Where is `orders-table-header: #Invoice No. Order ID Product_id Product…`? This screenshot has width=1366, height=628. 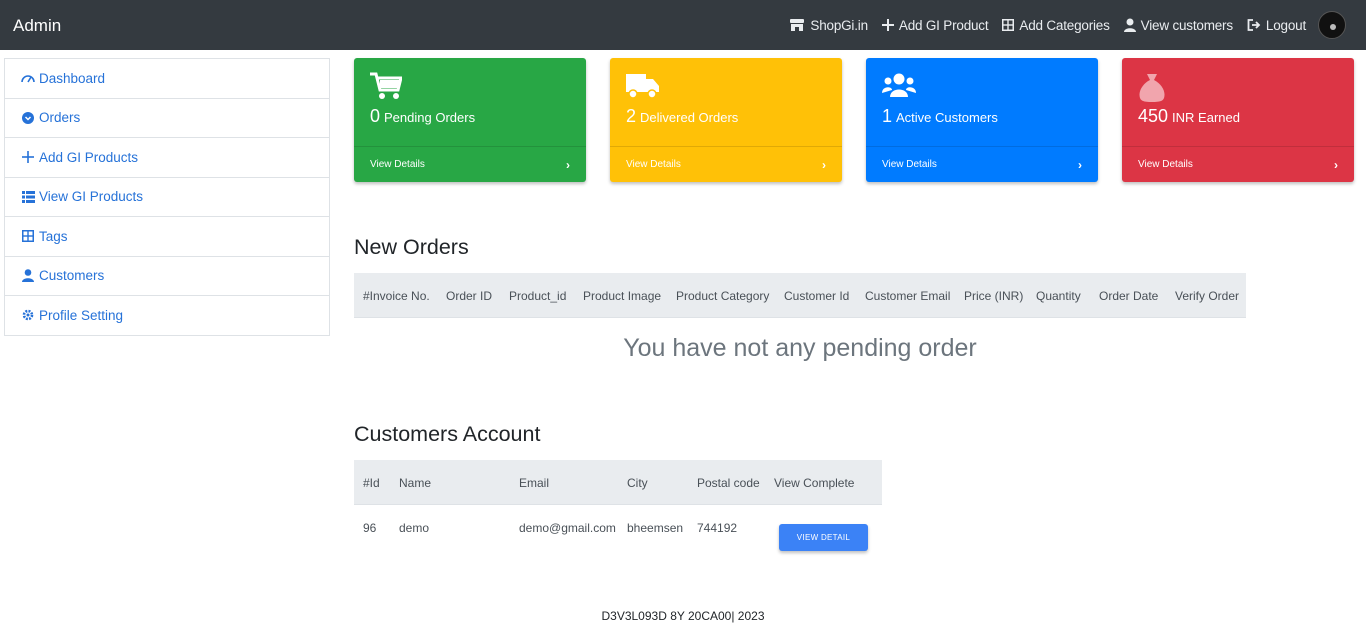 orders-table-header: #Invoice No. Order ID Product_id Product… is located at coordinates (800, 295).